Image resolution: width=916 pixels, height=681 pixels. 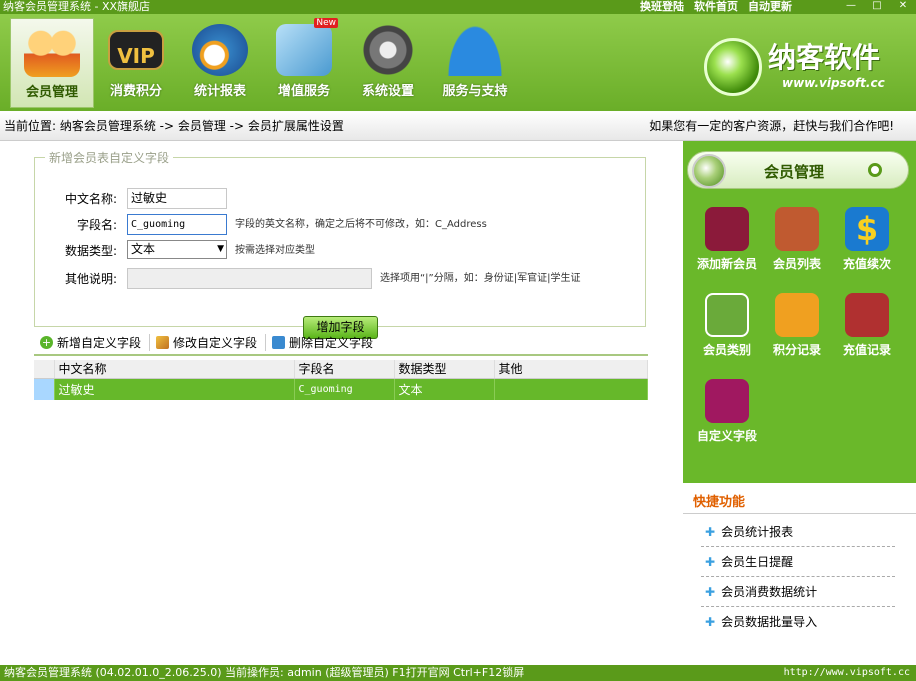 What do you see at coordinates (135, 91) in the screenshot?
I see `nav-label: 消费积分` at bounding box center [135, 91].